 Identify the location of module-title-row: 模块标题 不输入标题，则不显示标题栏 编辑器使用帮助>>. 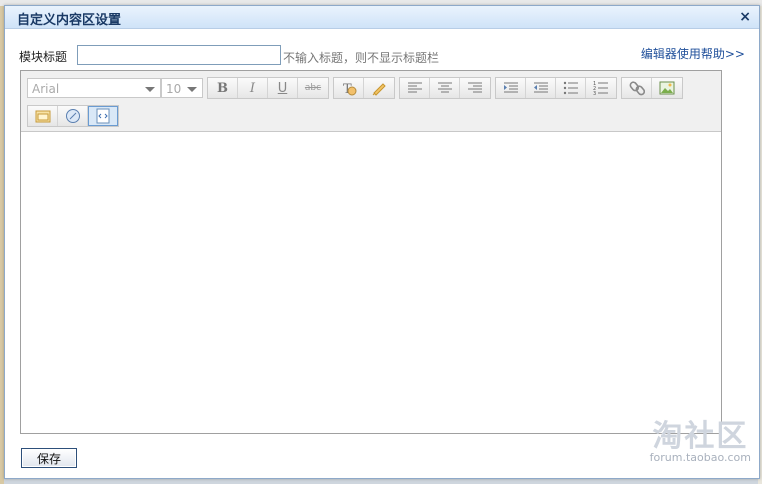
(382, 56).